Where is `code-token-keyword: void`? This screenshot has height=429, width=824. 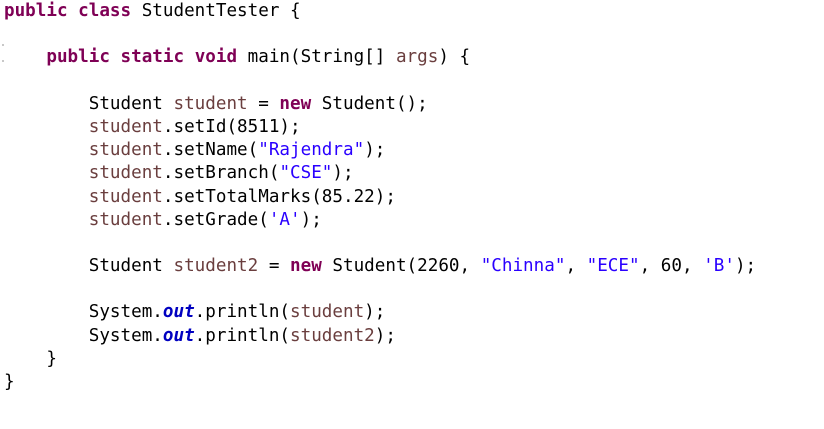 code-token-keyword: void is located at coordinates (216, 57).